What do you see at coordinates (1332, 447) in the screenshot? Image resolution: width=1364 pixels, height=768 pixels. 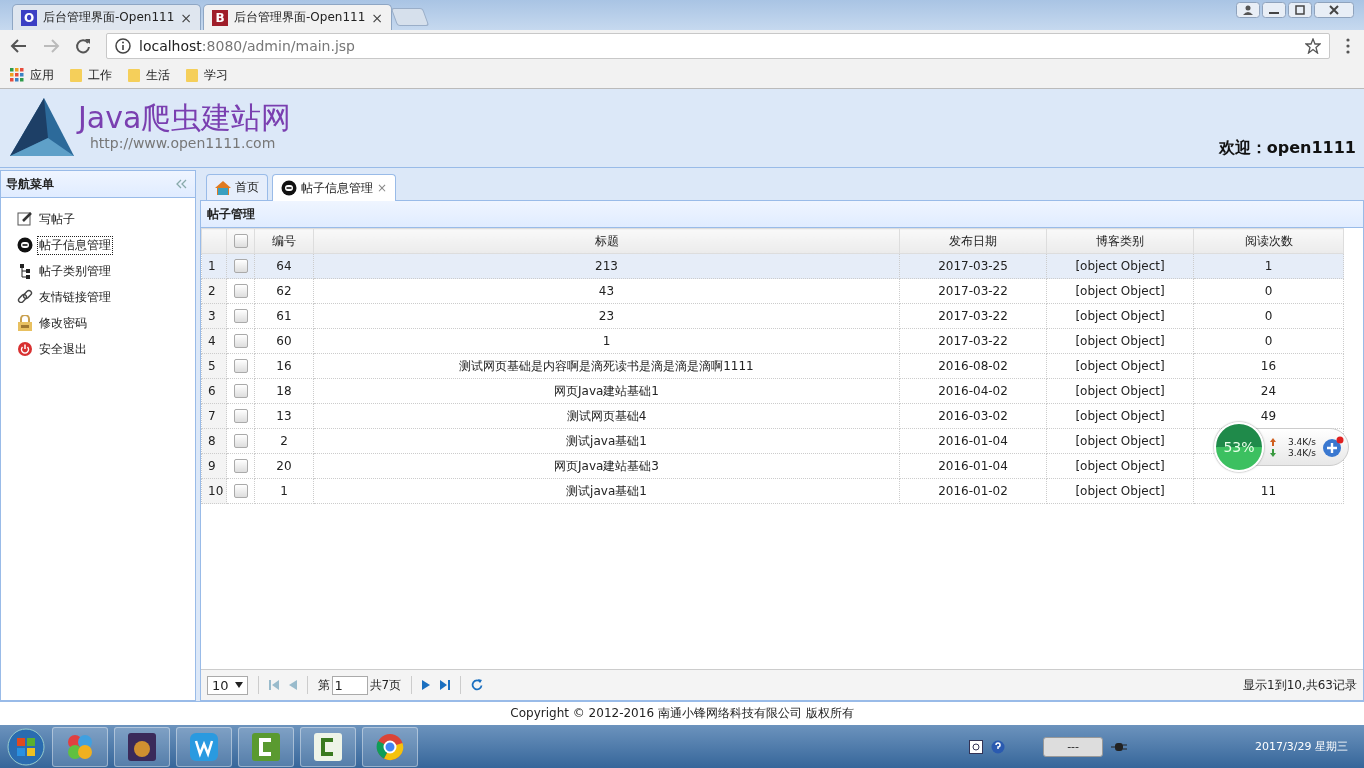 I see `plus-icon` at bounding box center [1332, 447].